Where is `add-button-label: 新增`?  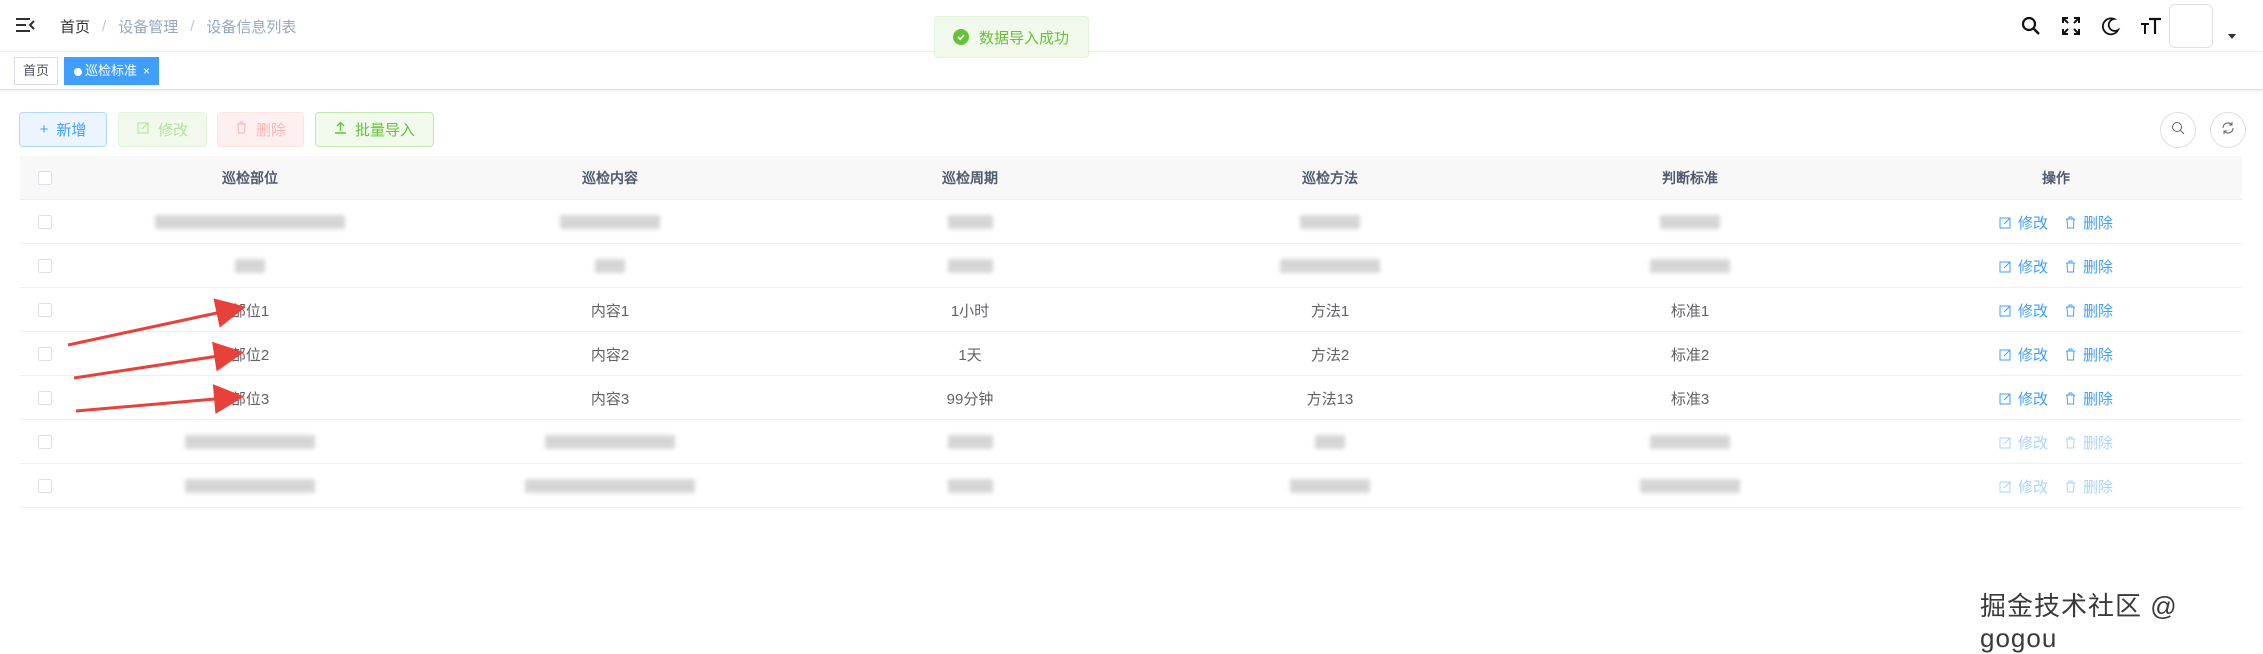
add-button-label: 新增 is located at coordinates (71, 130).